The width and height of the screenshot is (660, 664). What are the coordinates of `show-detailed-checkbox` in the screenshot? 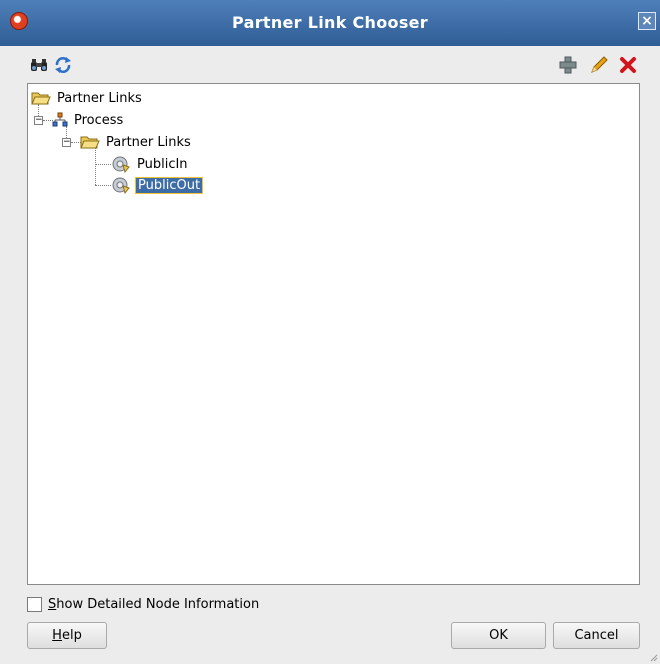 It's located at (34, 604).